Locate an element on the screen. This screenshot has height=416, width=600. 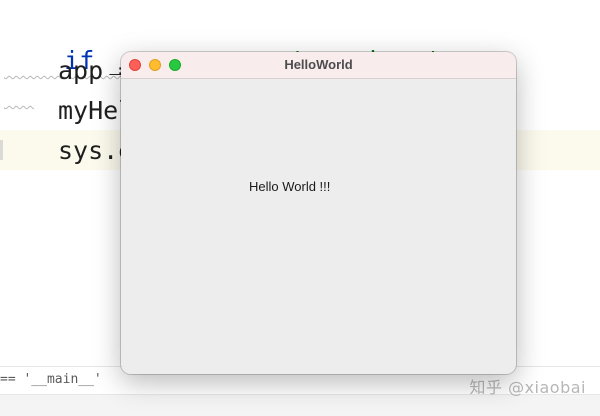
watermark-text: 知乎 @xiaobai is located at coordinates (527, 387).